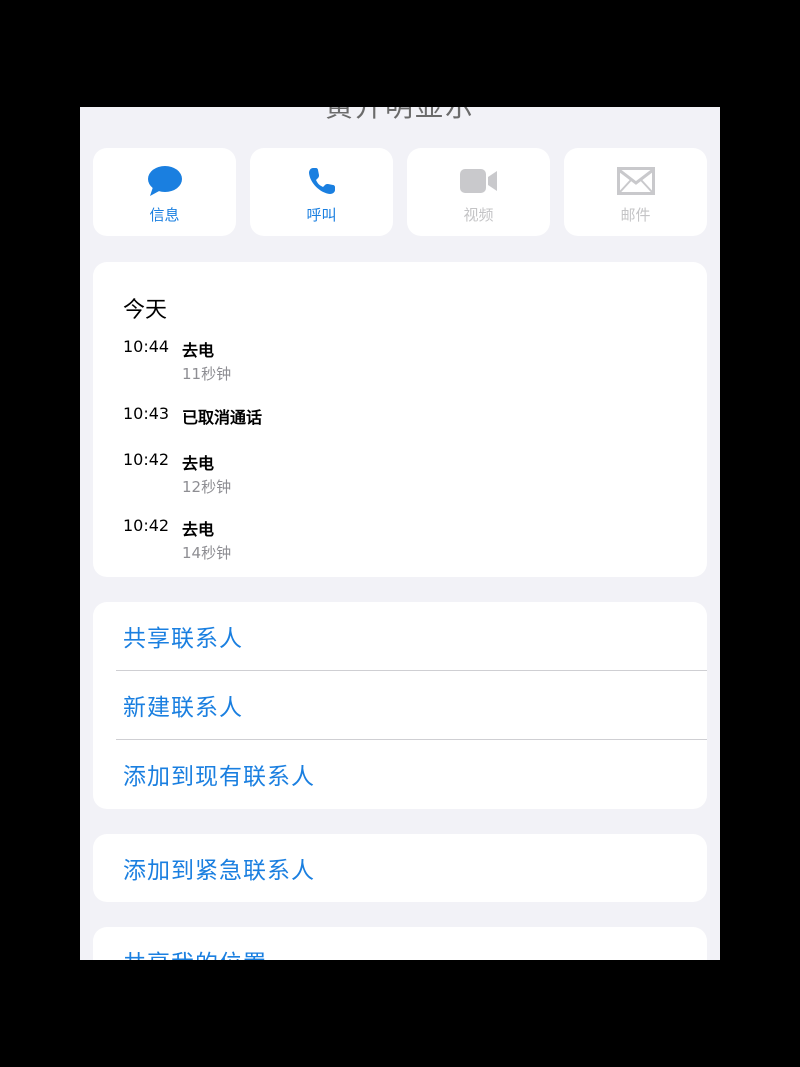 This screenshot has width=800, height=1067. Describe the element at coordinates (145, 310) in the screenshot. I see `recents-heading: 今天` at that location.